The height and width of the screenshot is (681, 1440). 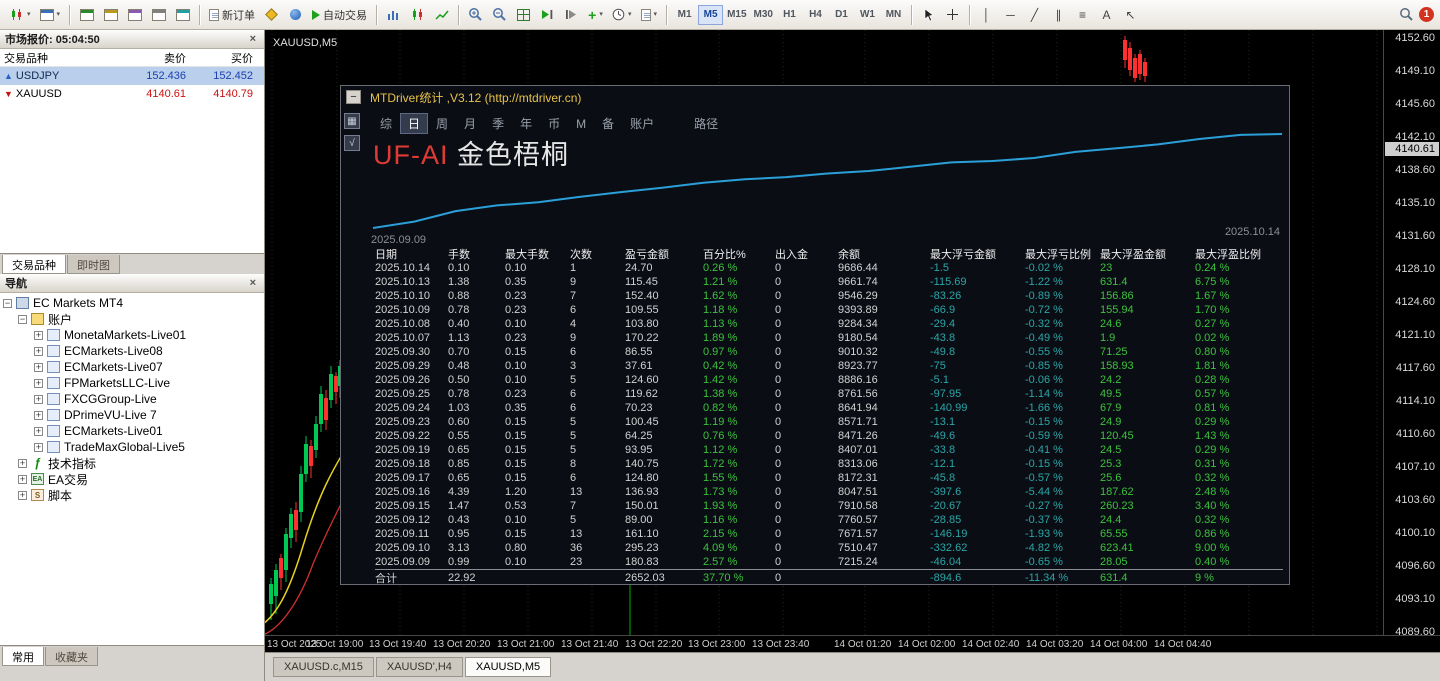 What do you see at coordinates (595, 15) in the screenshot?
I see `indicators-button: + ▾` at bounding box center [595, 15].